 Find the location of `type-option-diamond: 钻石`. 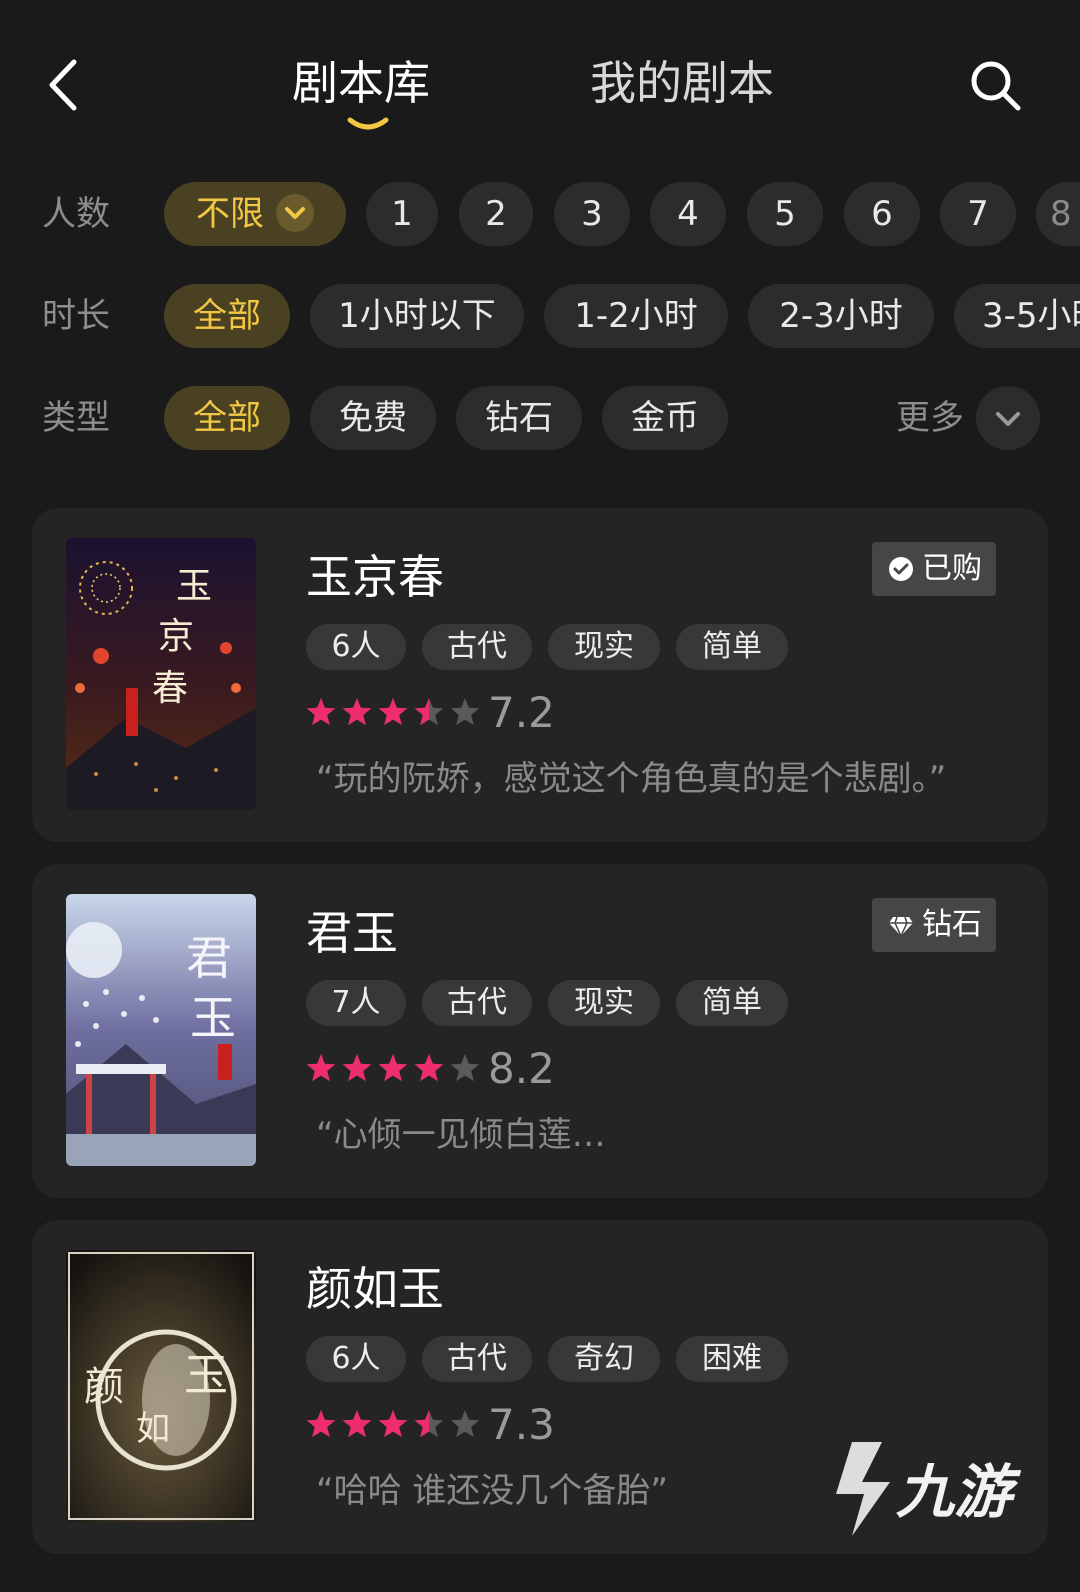

type-option-diamond: 钻石 is located at coordinates (519, 418).